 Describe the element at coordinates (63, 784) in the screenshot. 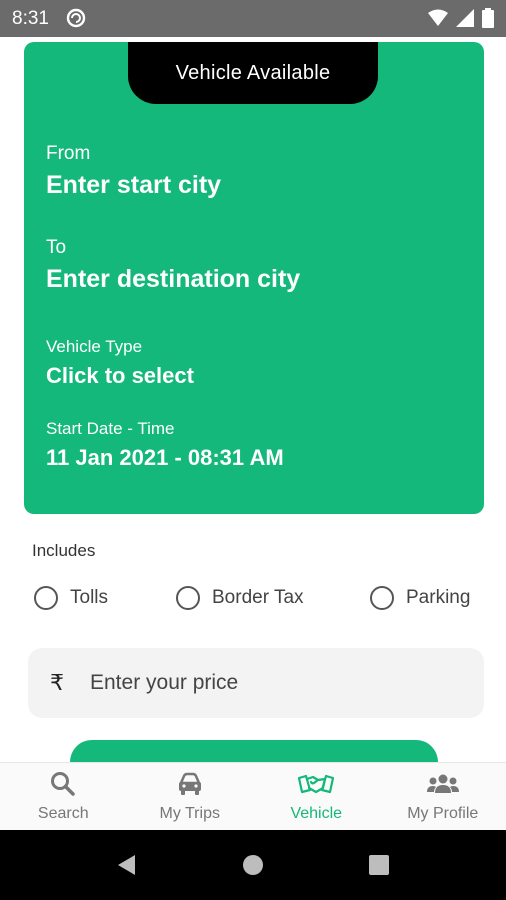

I see `search-icon` at that location.